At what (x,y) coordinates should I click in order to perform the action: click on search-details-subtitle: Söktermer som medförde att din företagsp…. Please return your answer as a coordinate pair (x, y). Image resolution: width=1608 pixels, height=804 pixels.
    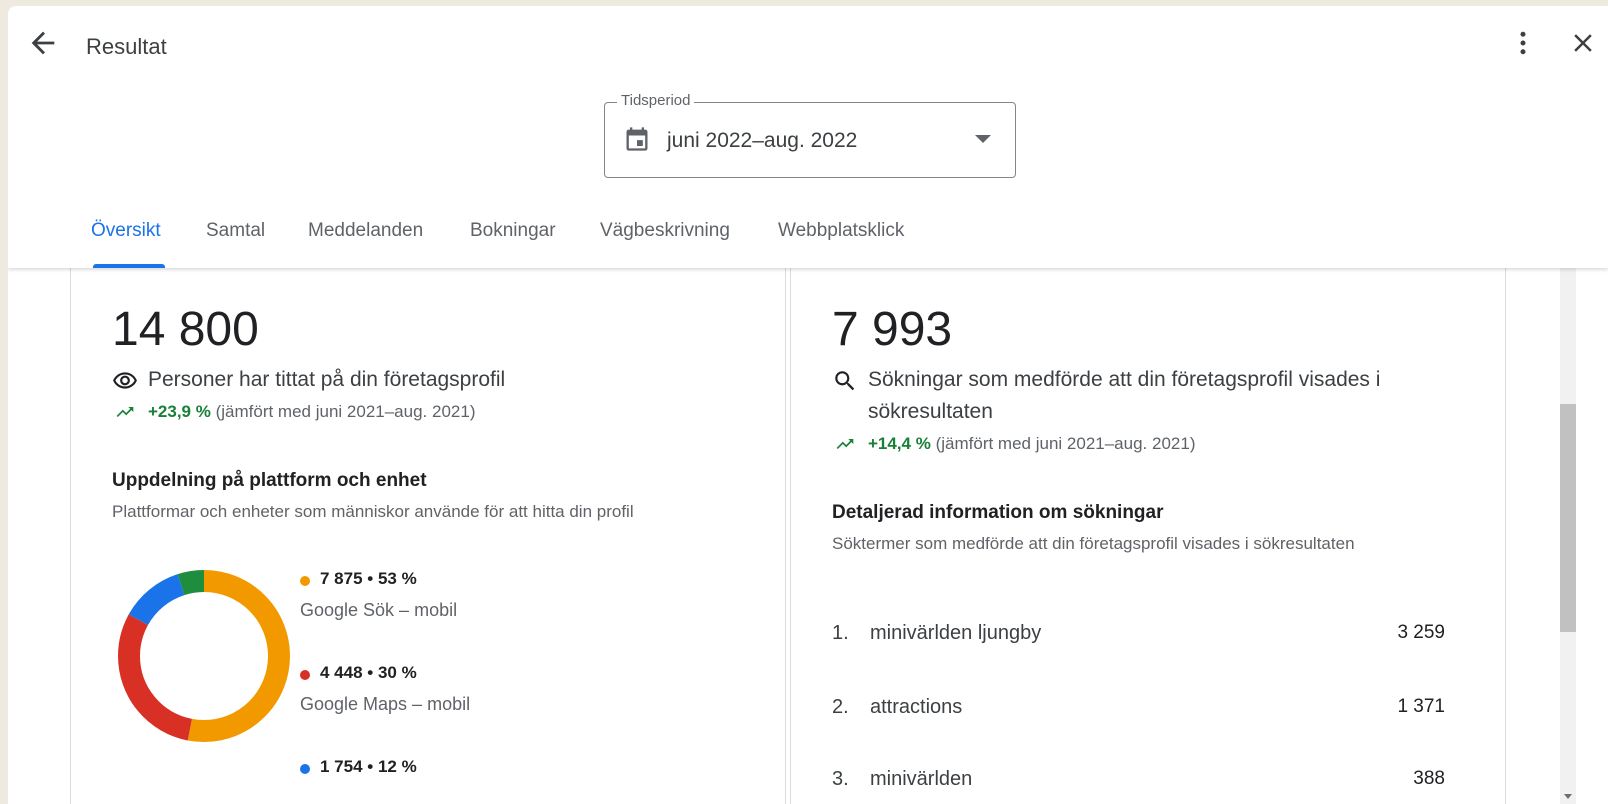
    Looking at the image, I should click on (1093, 543).